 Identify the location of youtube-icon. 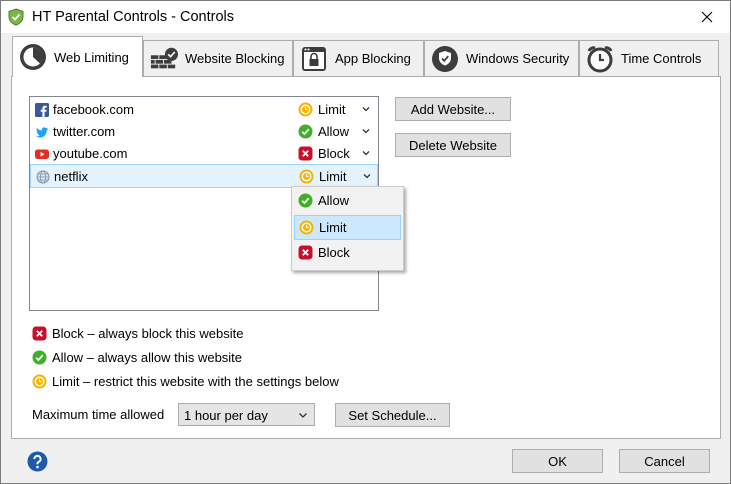
(42, 154).